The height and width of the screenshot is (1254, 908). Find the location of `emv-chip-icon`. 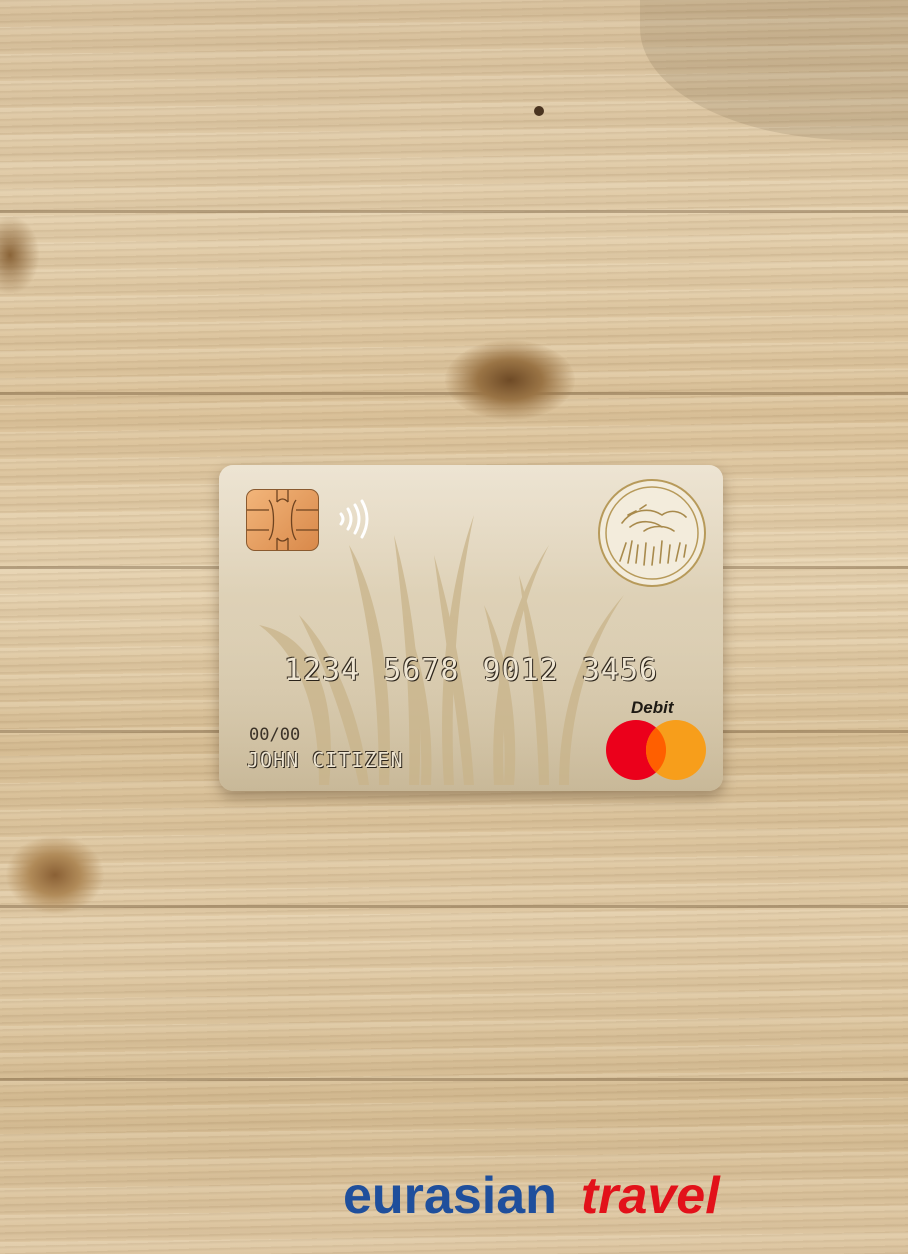

emv-chip-icon is located at coordinates (282, 520).